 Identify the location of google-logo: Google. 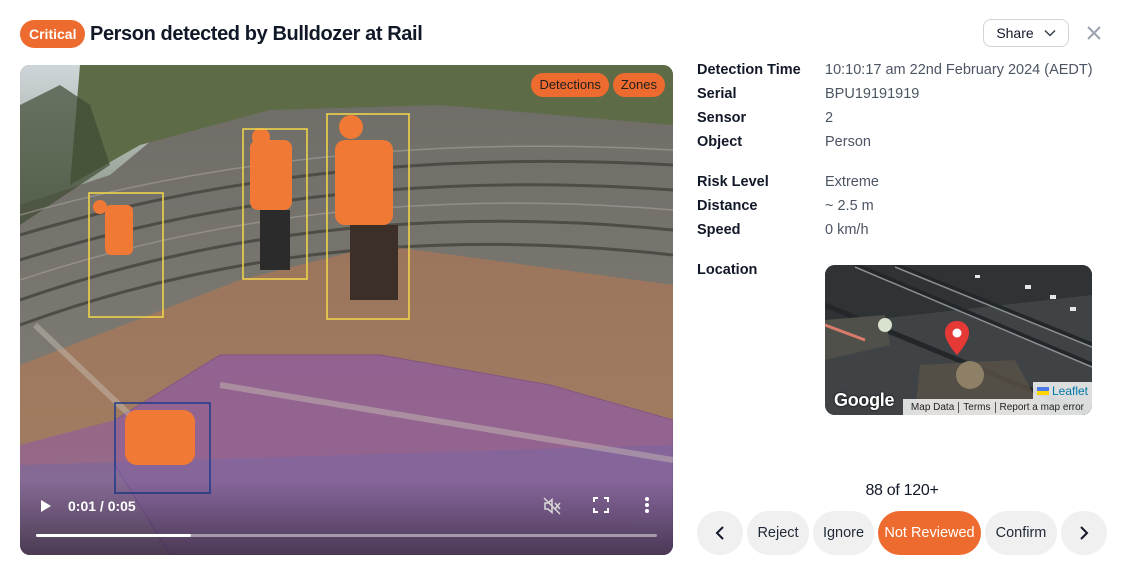
(864, 400).